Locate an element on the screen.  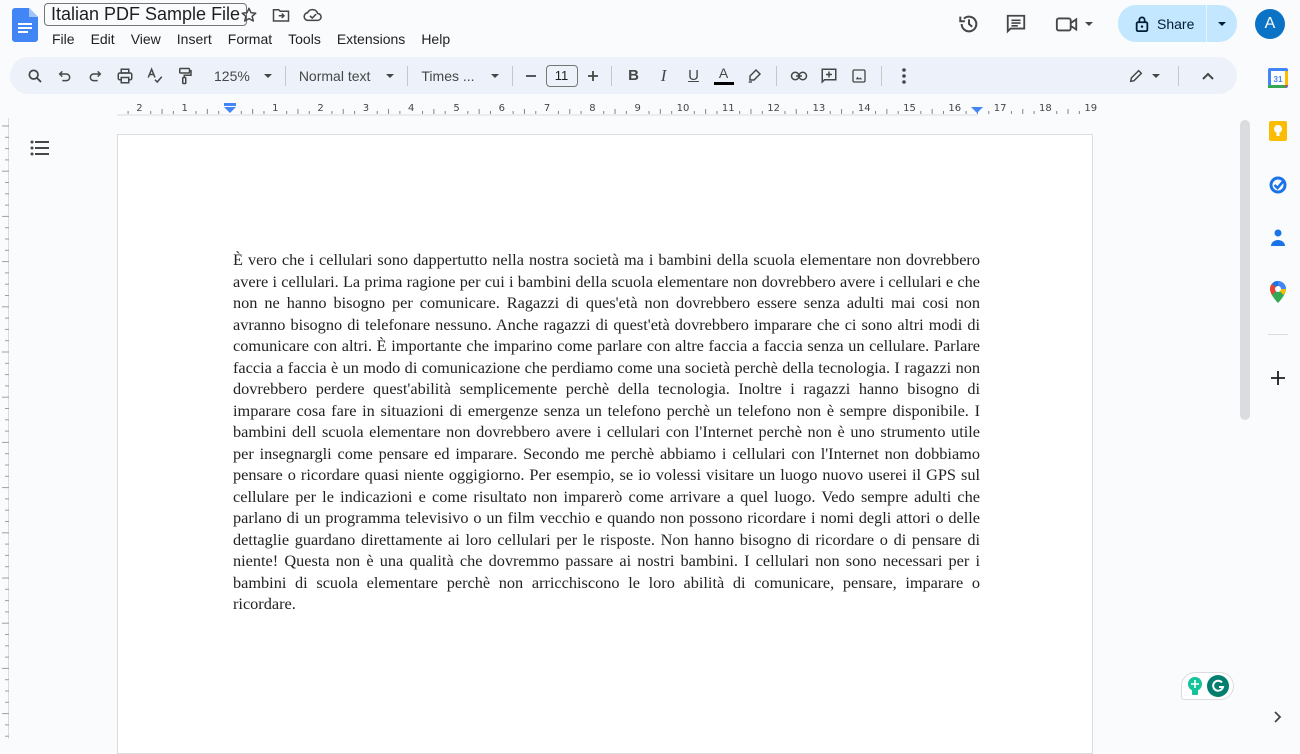
ruler-label: 9 is located at coordinates (638, 108).